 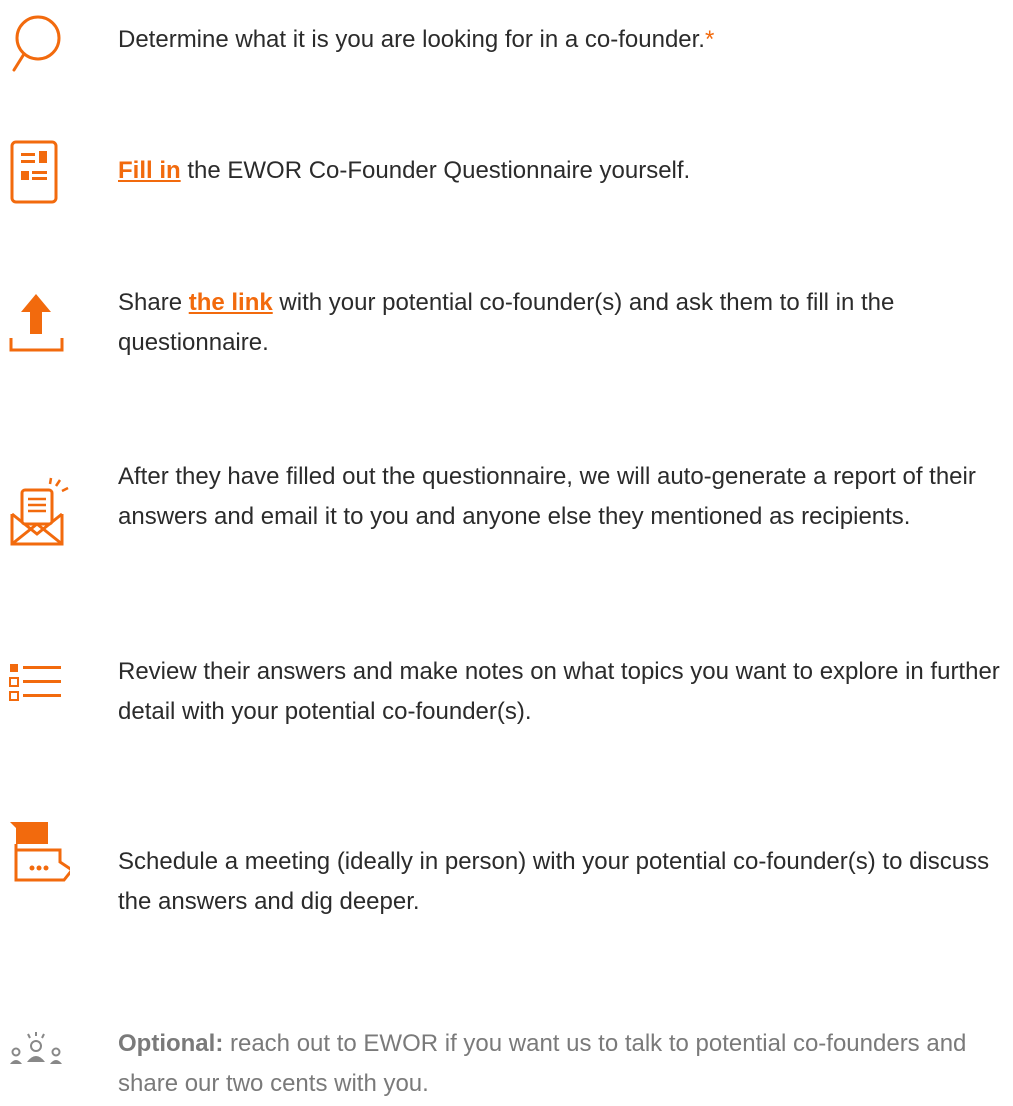 I want to click on fill-in-link: Fill in, so click(x=149, y=170).